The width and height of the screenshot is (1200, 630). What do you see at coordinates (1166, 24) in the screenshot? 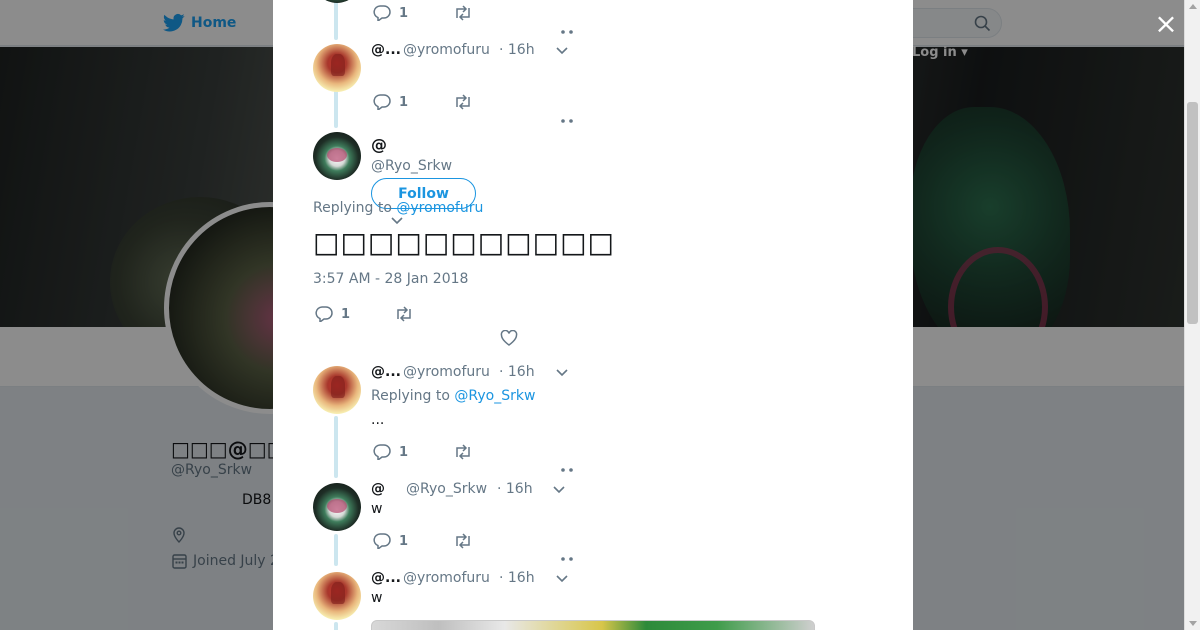
I see `close-modal-button: ×` at bounding box center [1166, 24].